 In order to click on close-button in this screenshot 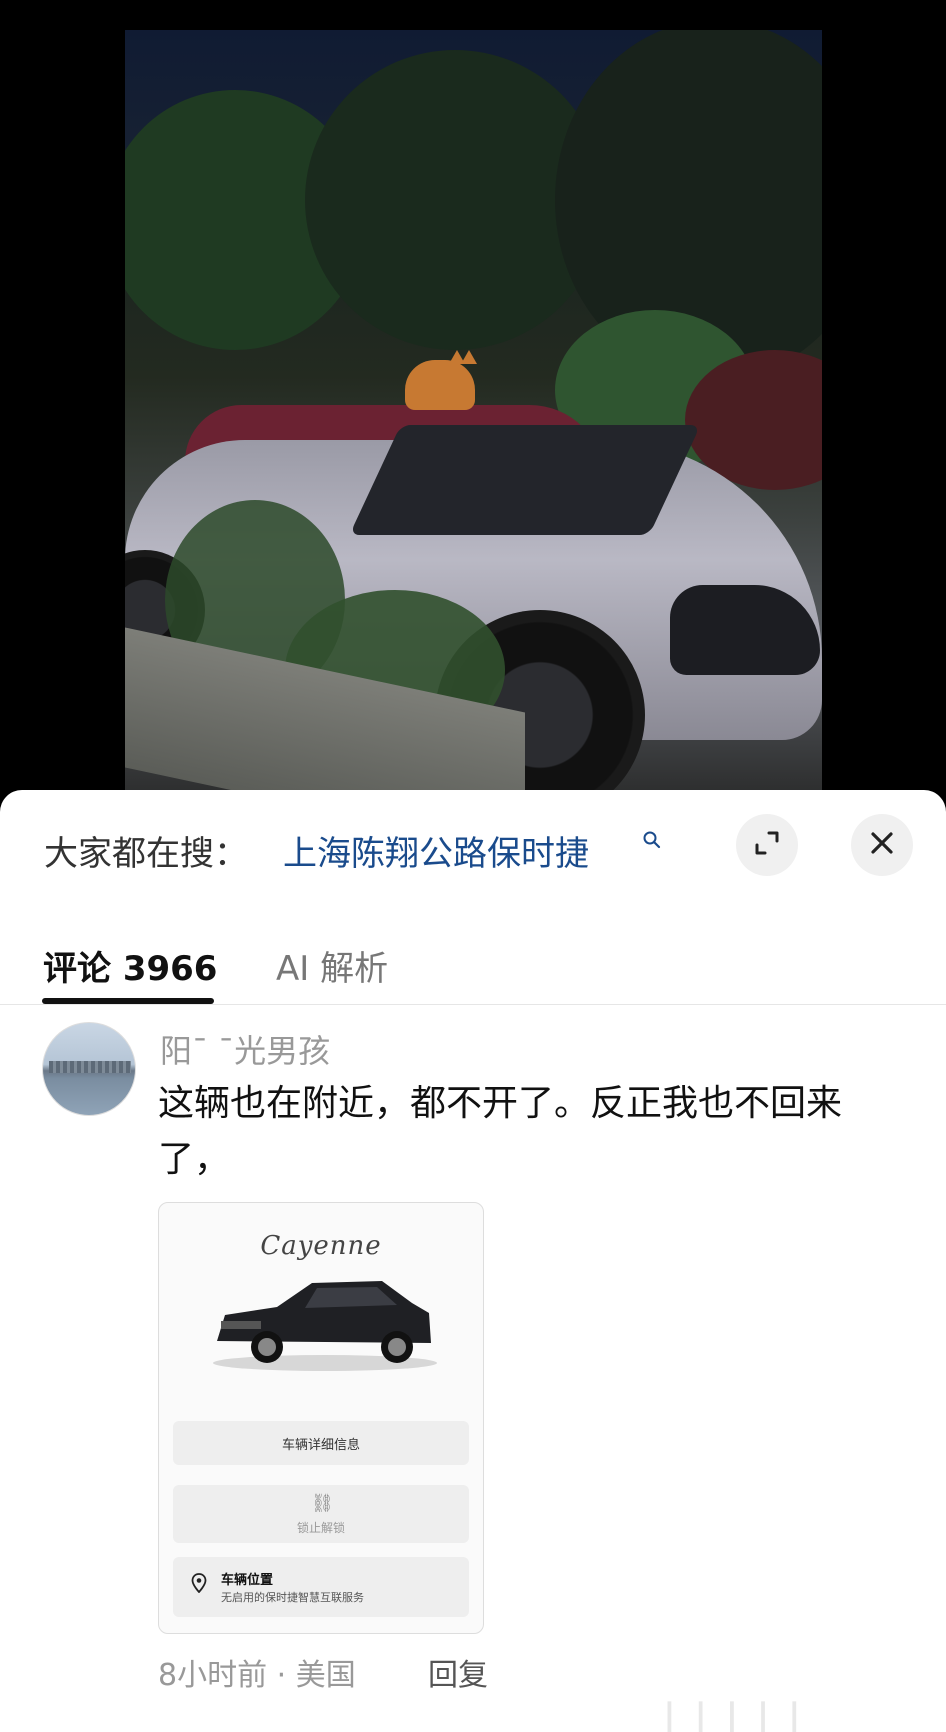, I will do `click(882, 845)`.